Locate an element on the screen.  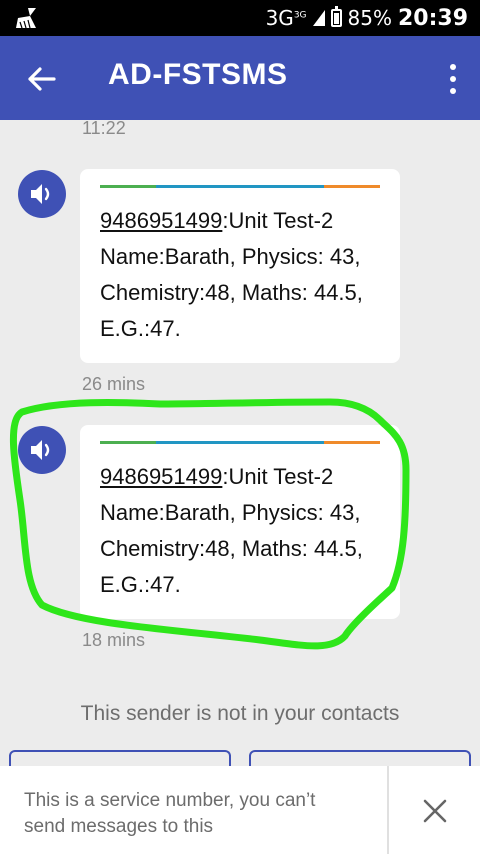
app-bar: AD-FSTSMS is located at coordinates (240, 78).